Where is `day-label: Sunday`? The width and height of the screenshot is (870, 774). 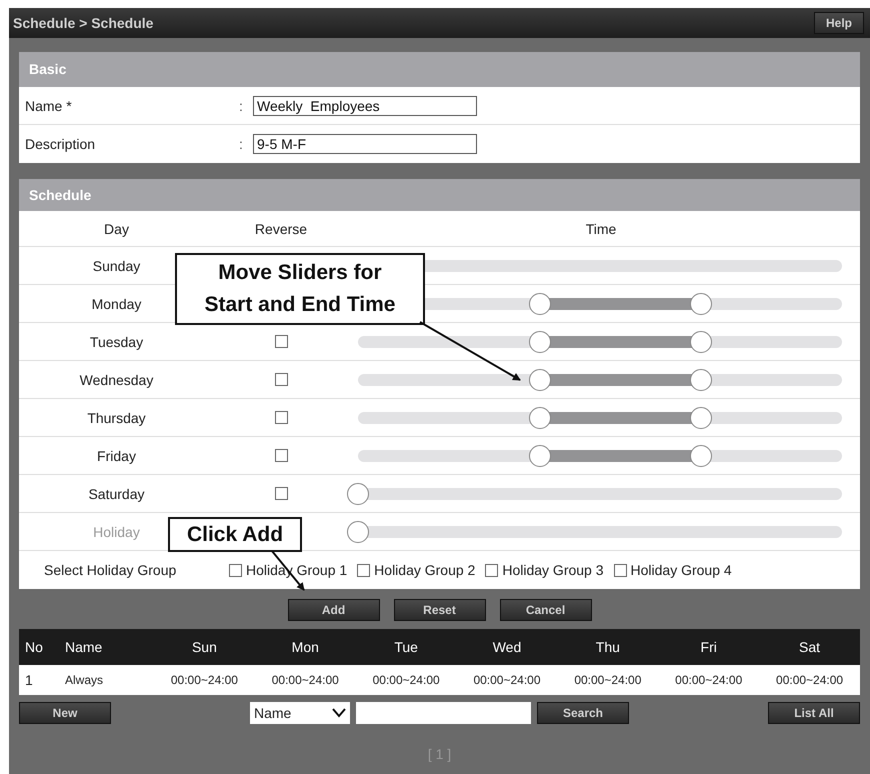
day-label: Sunday is located at coordinates (117, 266).